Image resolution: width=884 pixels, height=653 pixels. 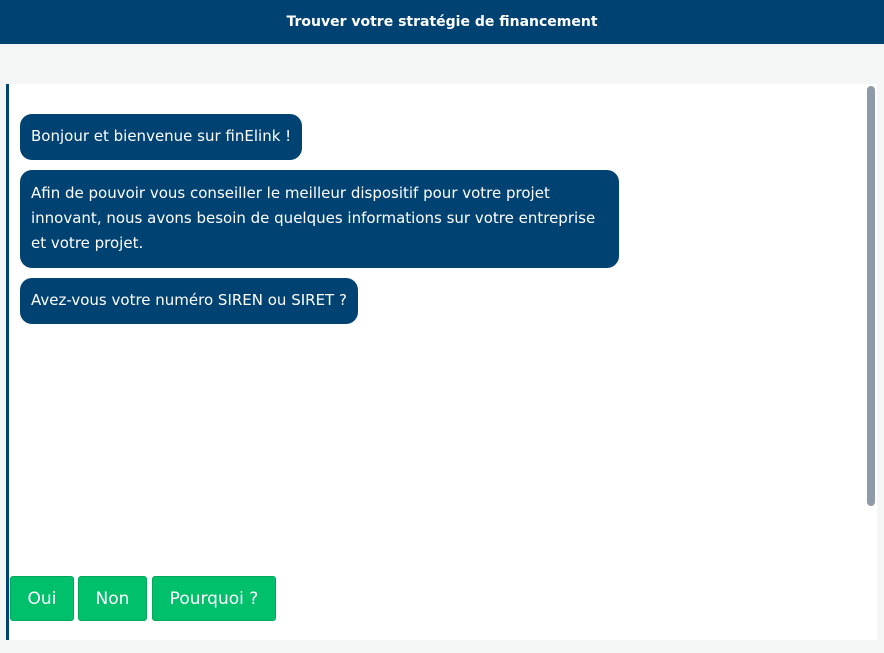 What do you see at coordinates (871, 296) in the screenshot?
I see `chat-scrollbar-thumb` at bounding box center [871, 296].